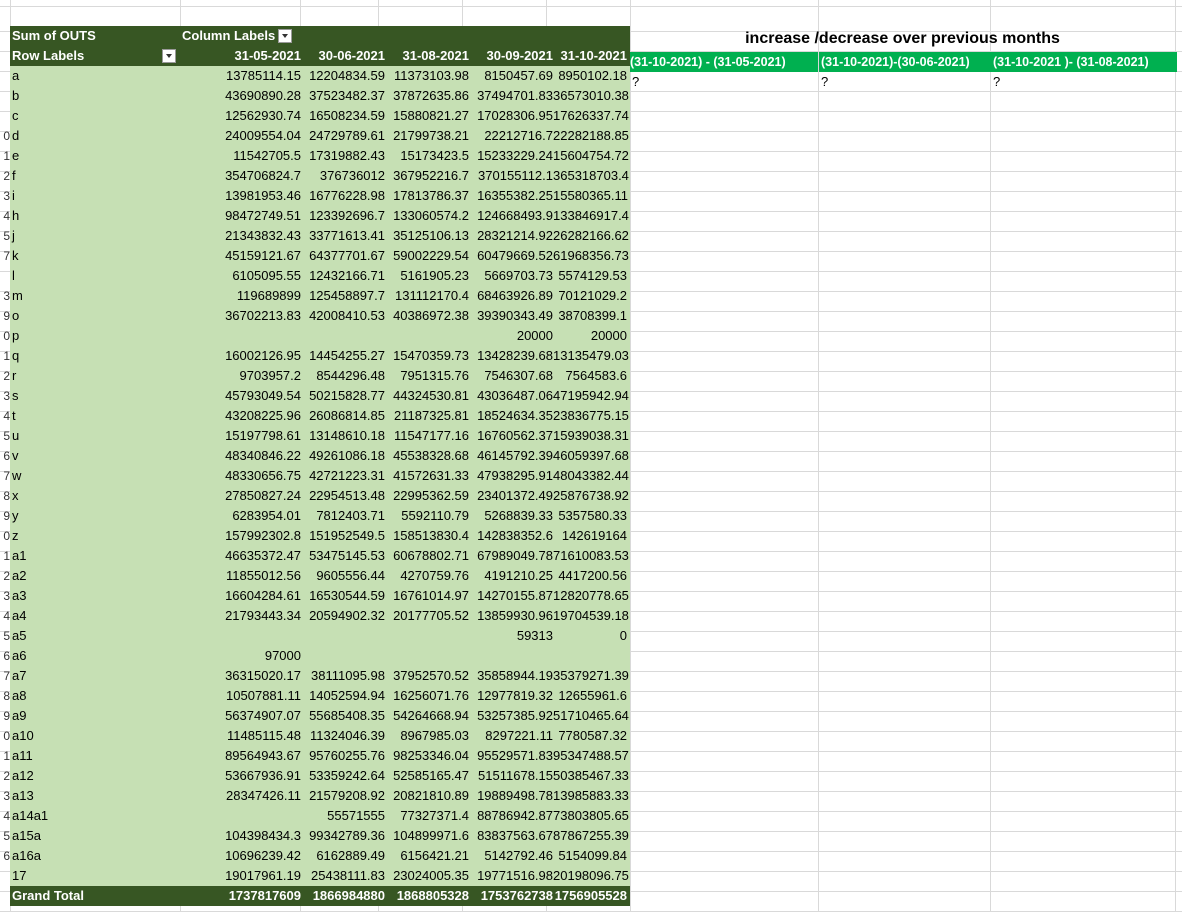 This screenshot has width=1182, height=912. Describe the element at coordinates (427, 276) in the screenshot. I see `pivot-value-cell: 5161905.23` at that location.